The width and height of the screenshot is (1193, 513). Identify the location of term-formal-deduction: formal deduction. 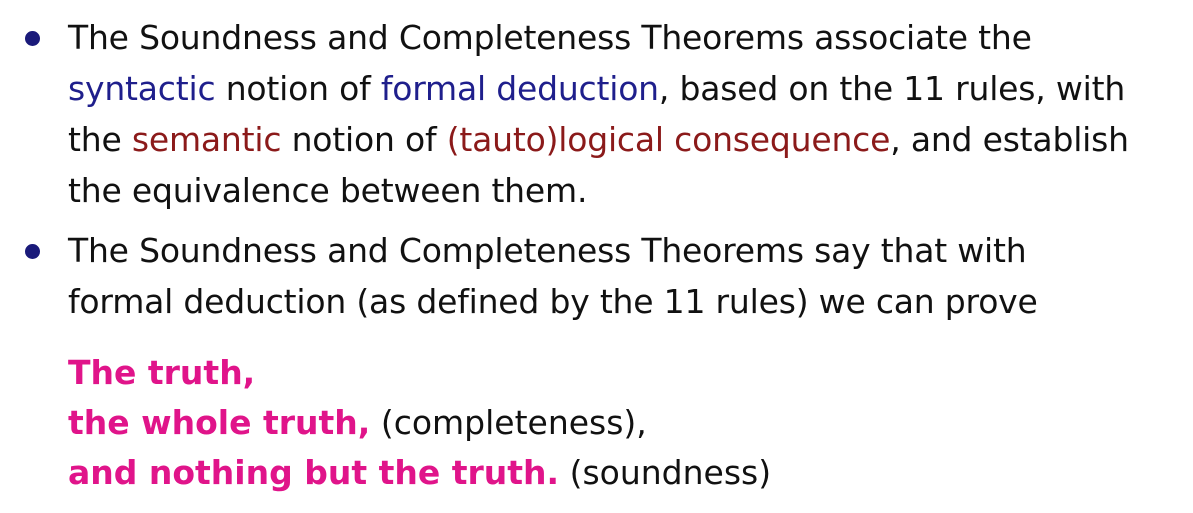
(519, 88).